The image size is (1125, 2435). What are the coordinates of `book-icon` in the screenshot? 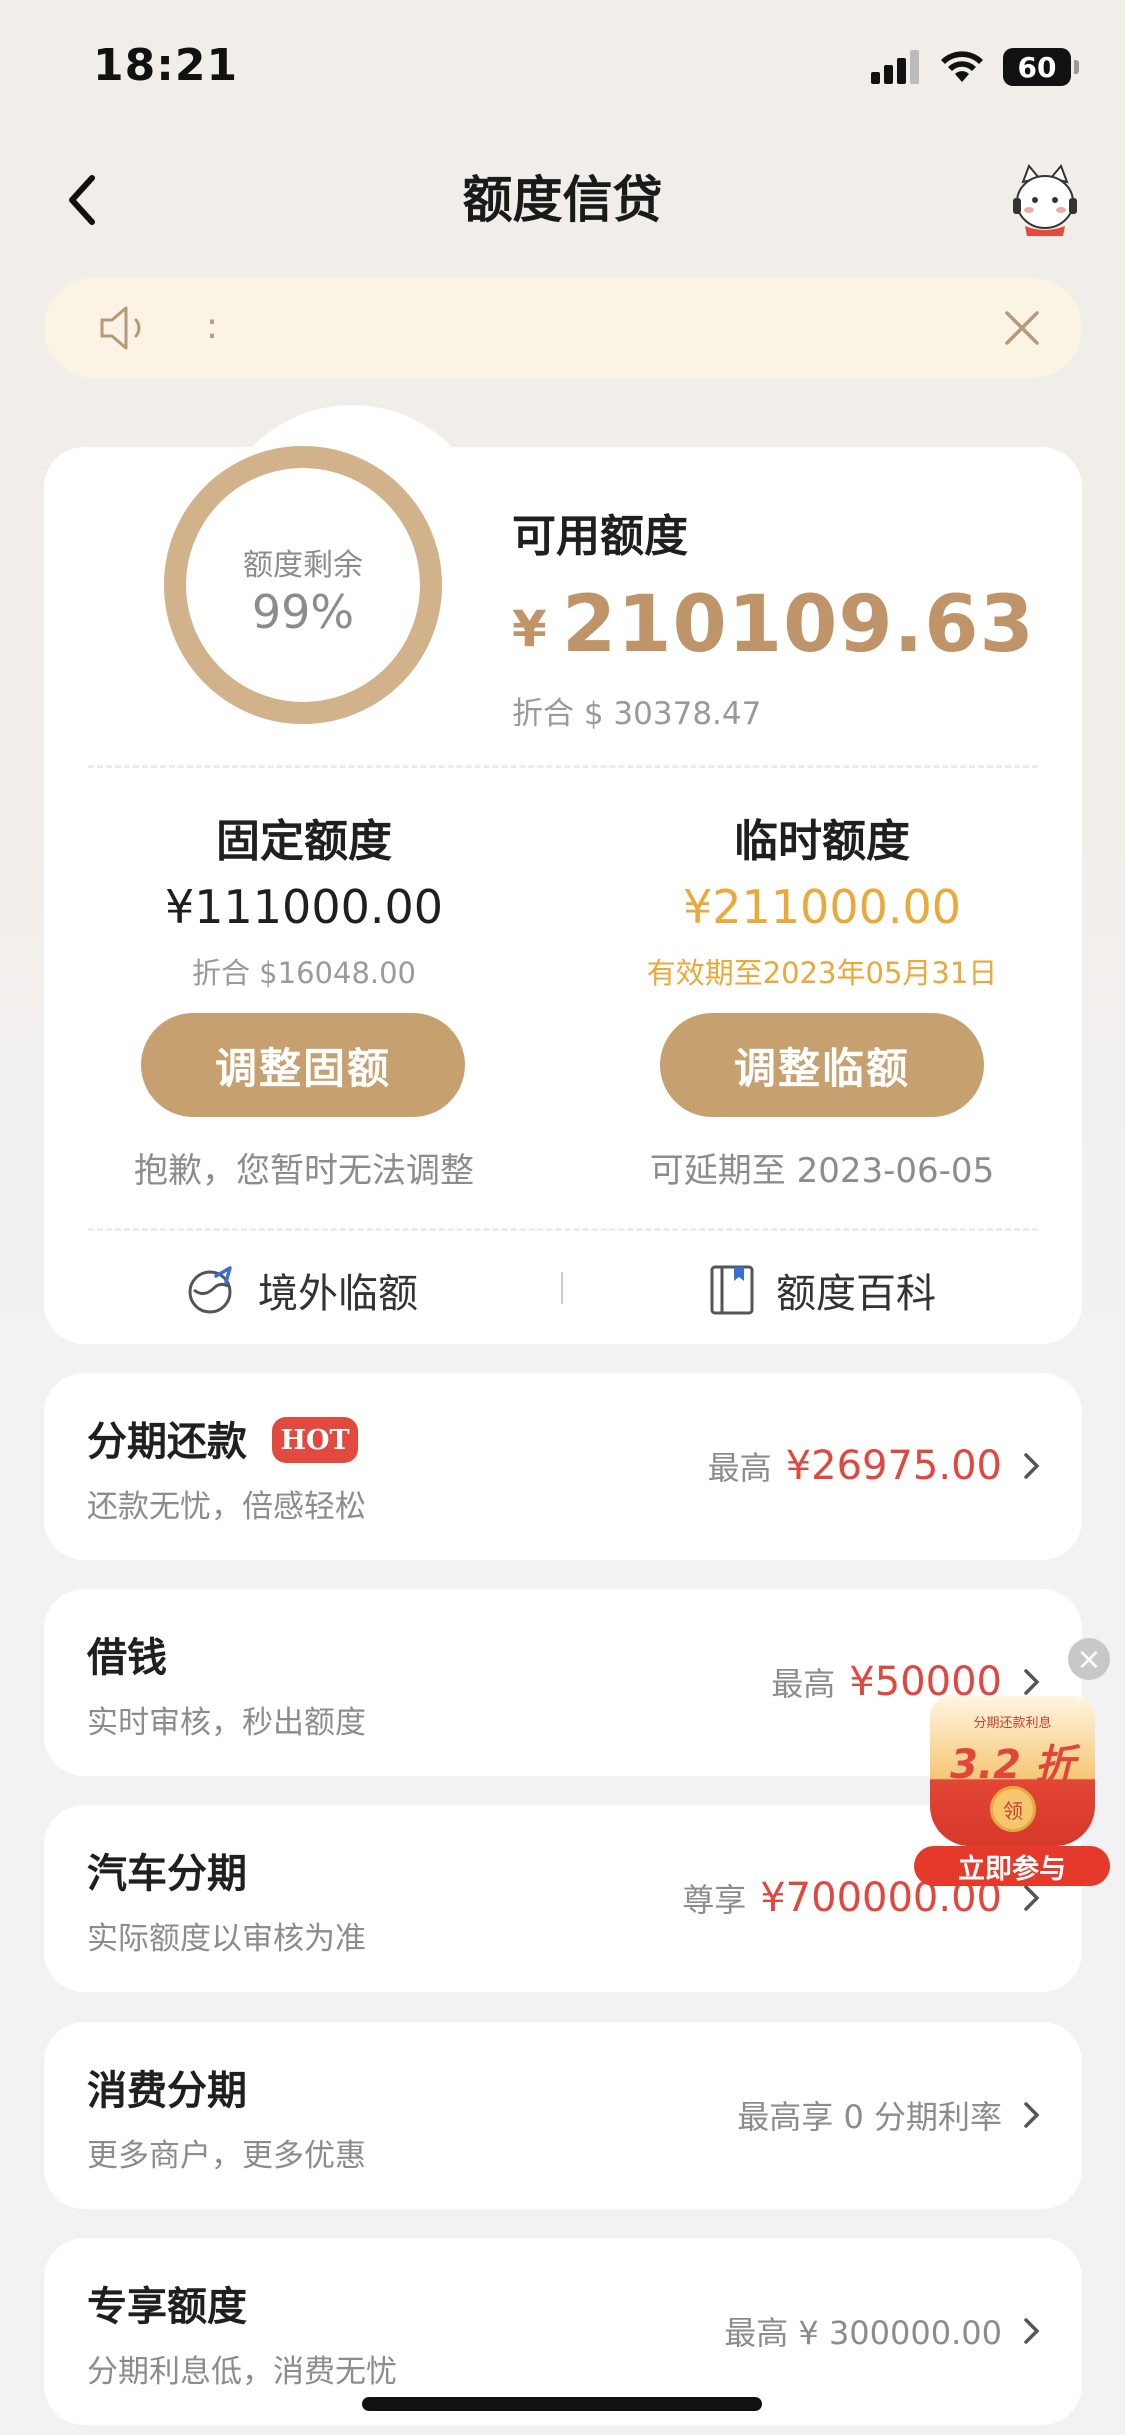 It's located at (732, 1290).